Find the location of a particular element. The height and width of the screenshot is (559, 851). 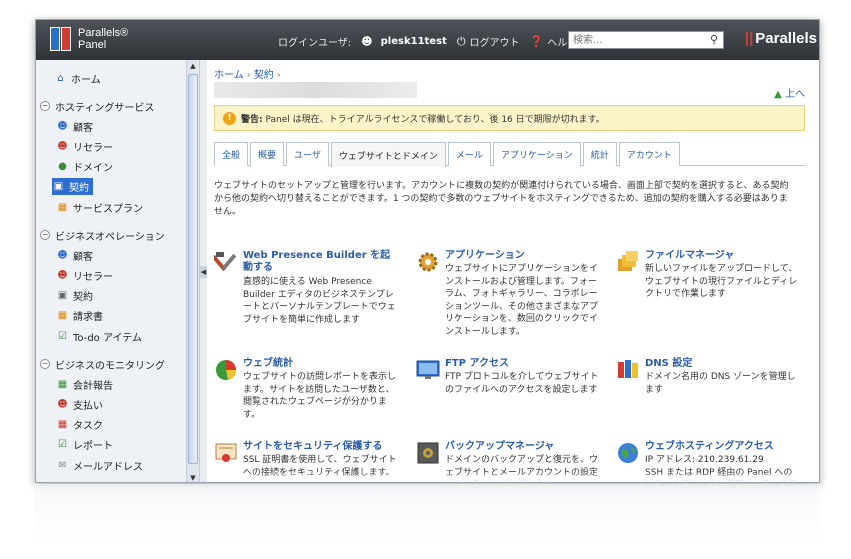

tab-overview: 概要 is located at coordinates (267, 154).